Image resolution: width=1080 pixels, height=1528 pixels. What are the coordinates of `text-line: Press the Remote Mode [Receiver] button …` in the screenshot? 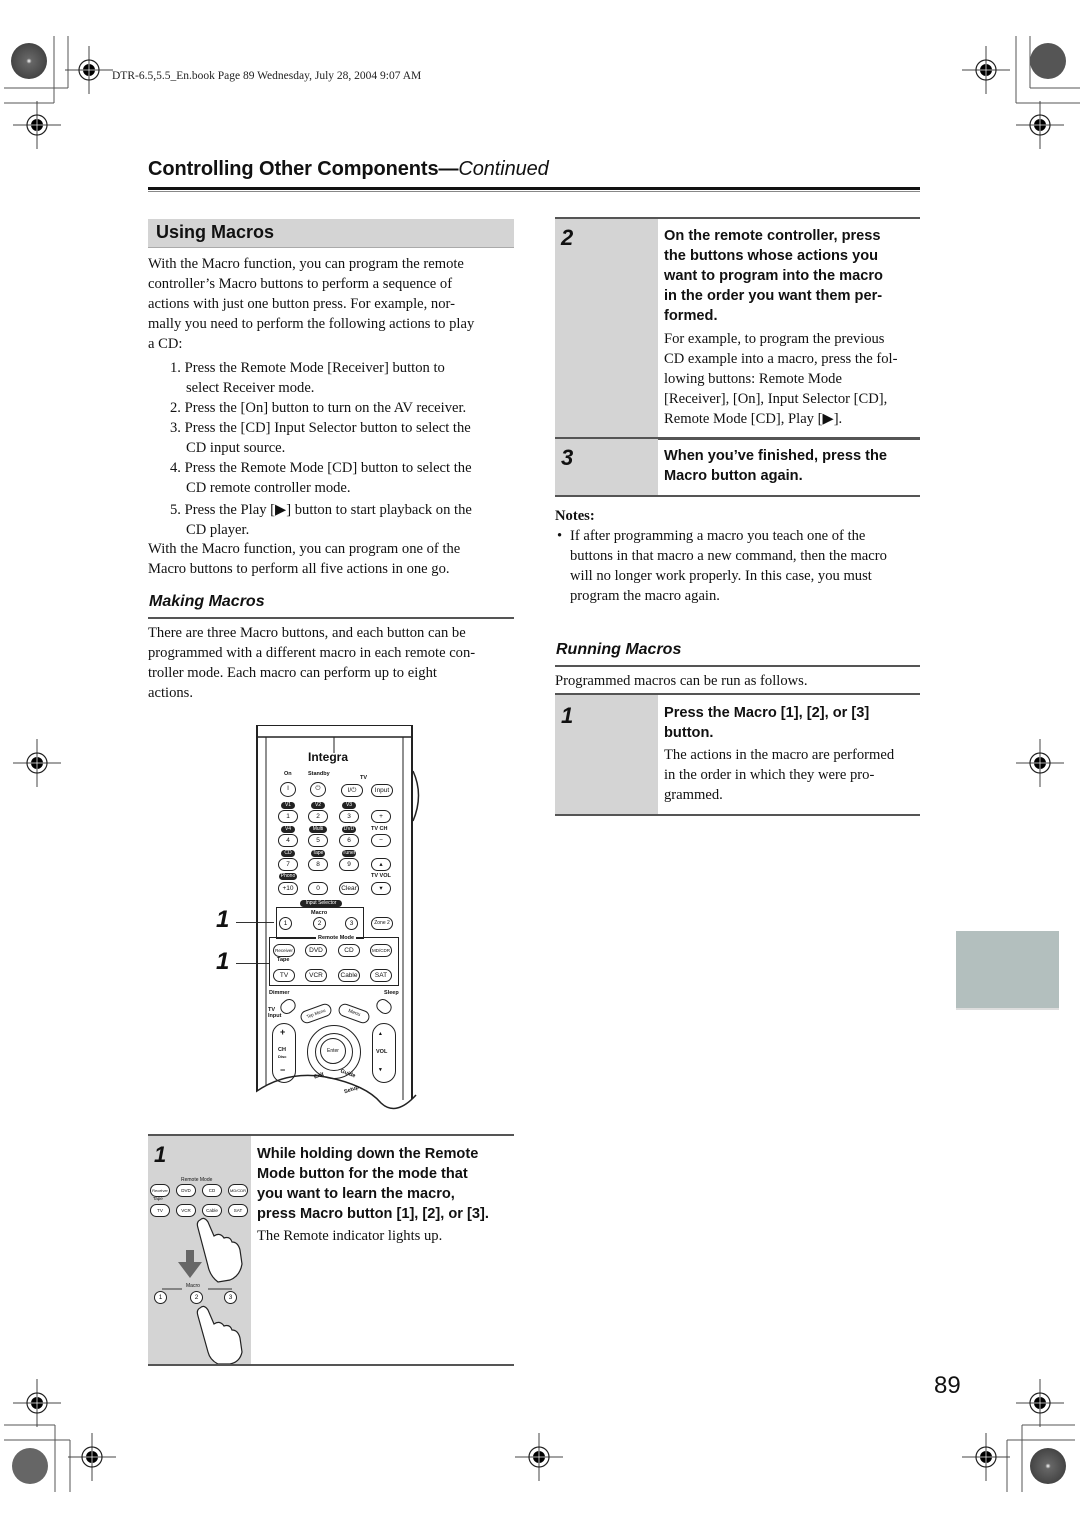 It's located at (314, 368).